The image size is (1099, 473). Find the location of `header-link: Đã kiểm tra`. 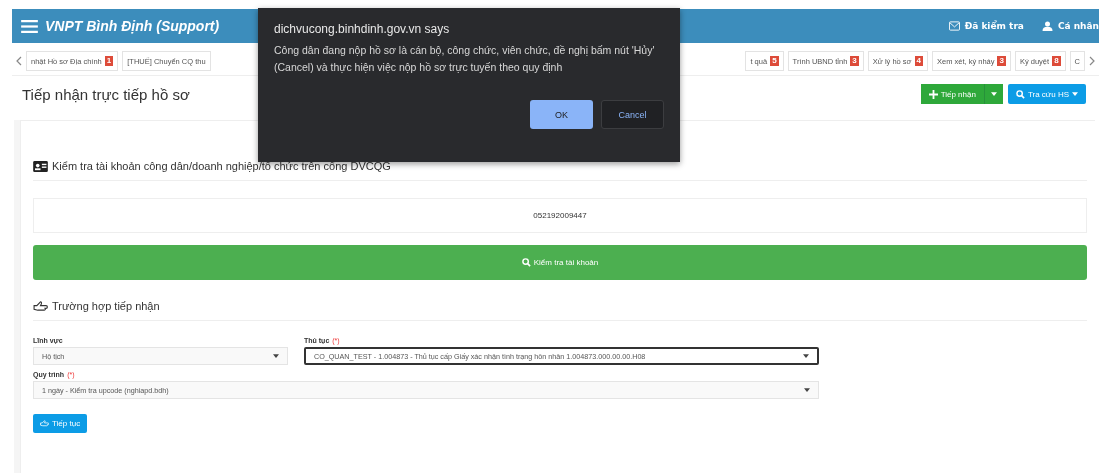

header-link: Đã kiểm tra is located at coordinates (994, 26).